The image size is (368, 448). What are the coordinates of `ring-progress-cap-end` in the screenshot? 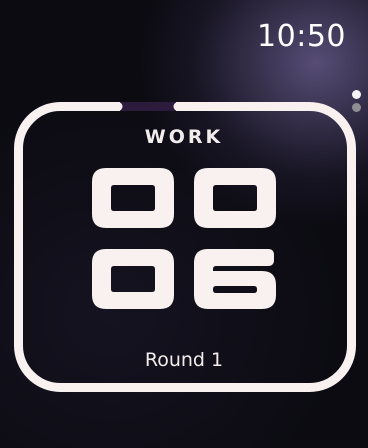 It's located at (178, 106).